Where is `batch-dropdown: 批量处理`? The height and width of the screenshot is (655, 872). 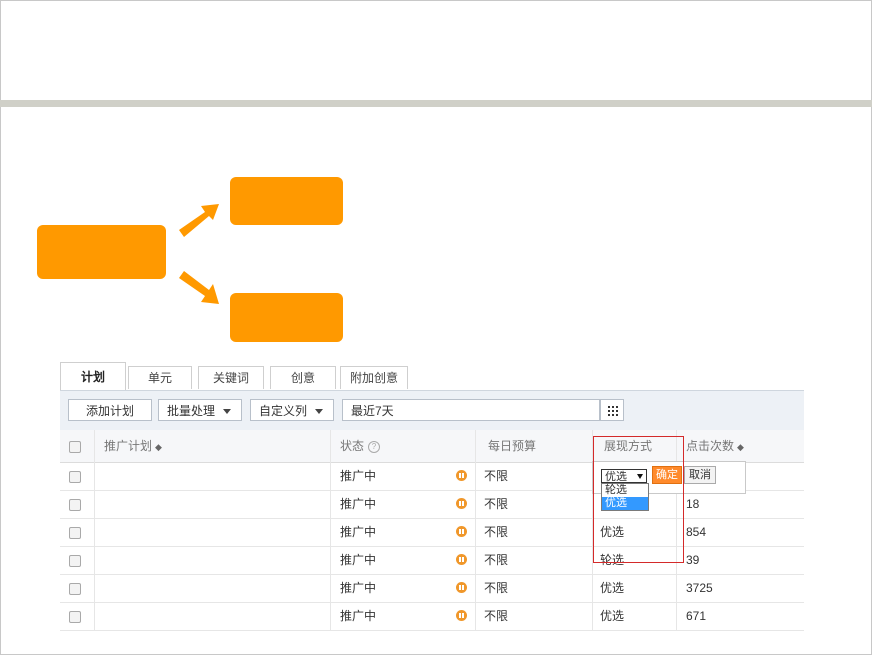 batch-dropdown: 批量处理 is located at coordinates (200, 410).